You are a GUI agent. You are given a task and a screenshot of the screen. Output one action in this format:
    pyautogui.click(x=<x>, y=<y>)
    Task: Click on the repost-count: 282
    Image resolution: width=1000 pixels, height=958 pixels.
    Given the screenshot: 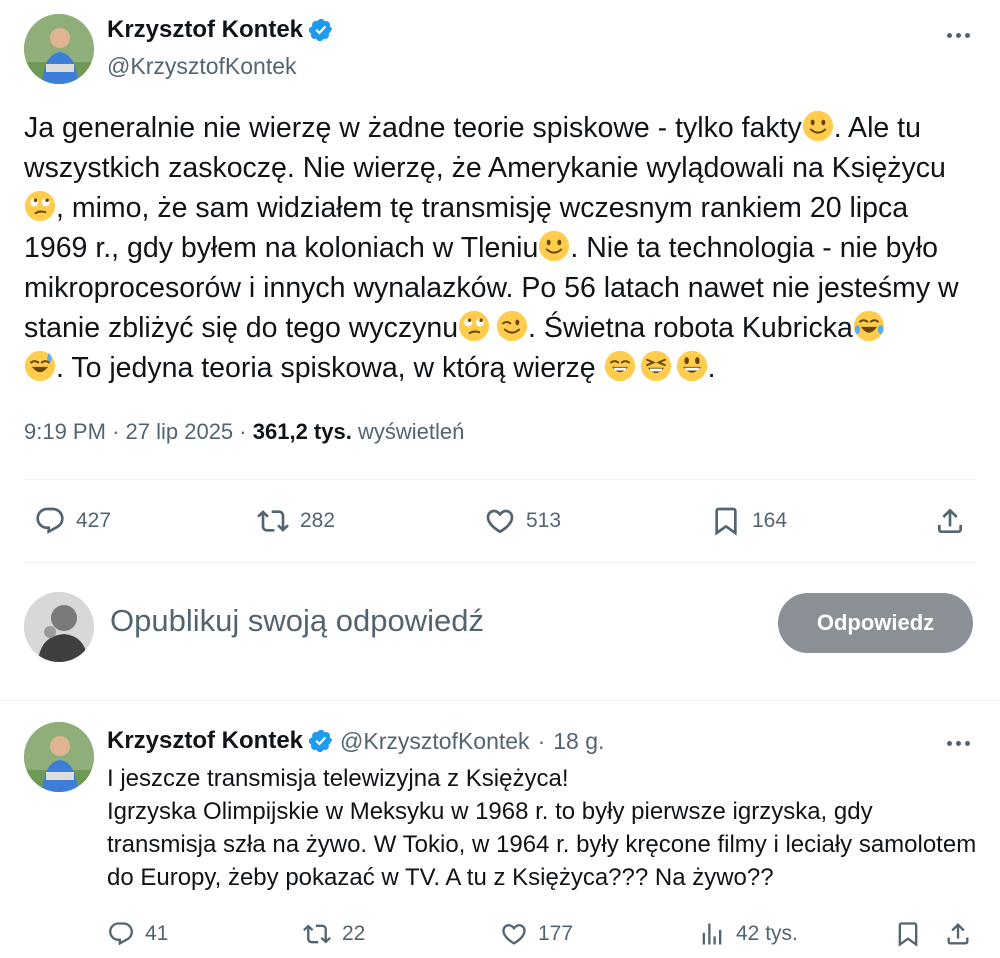 What is the action you would take?
    pyautogui.click(x=318, y=520)
    